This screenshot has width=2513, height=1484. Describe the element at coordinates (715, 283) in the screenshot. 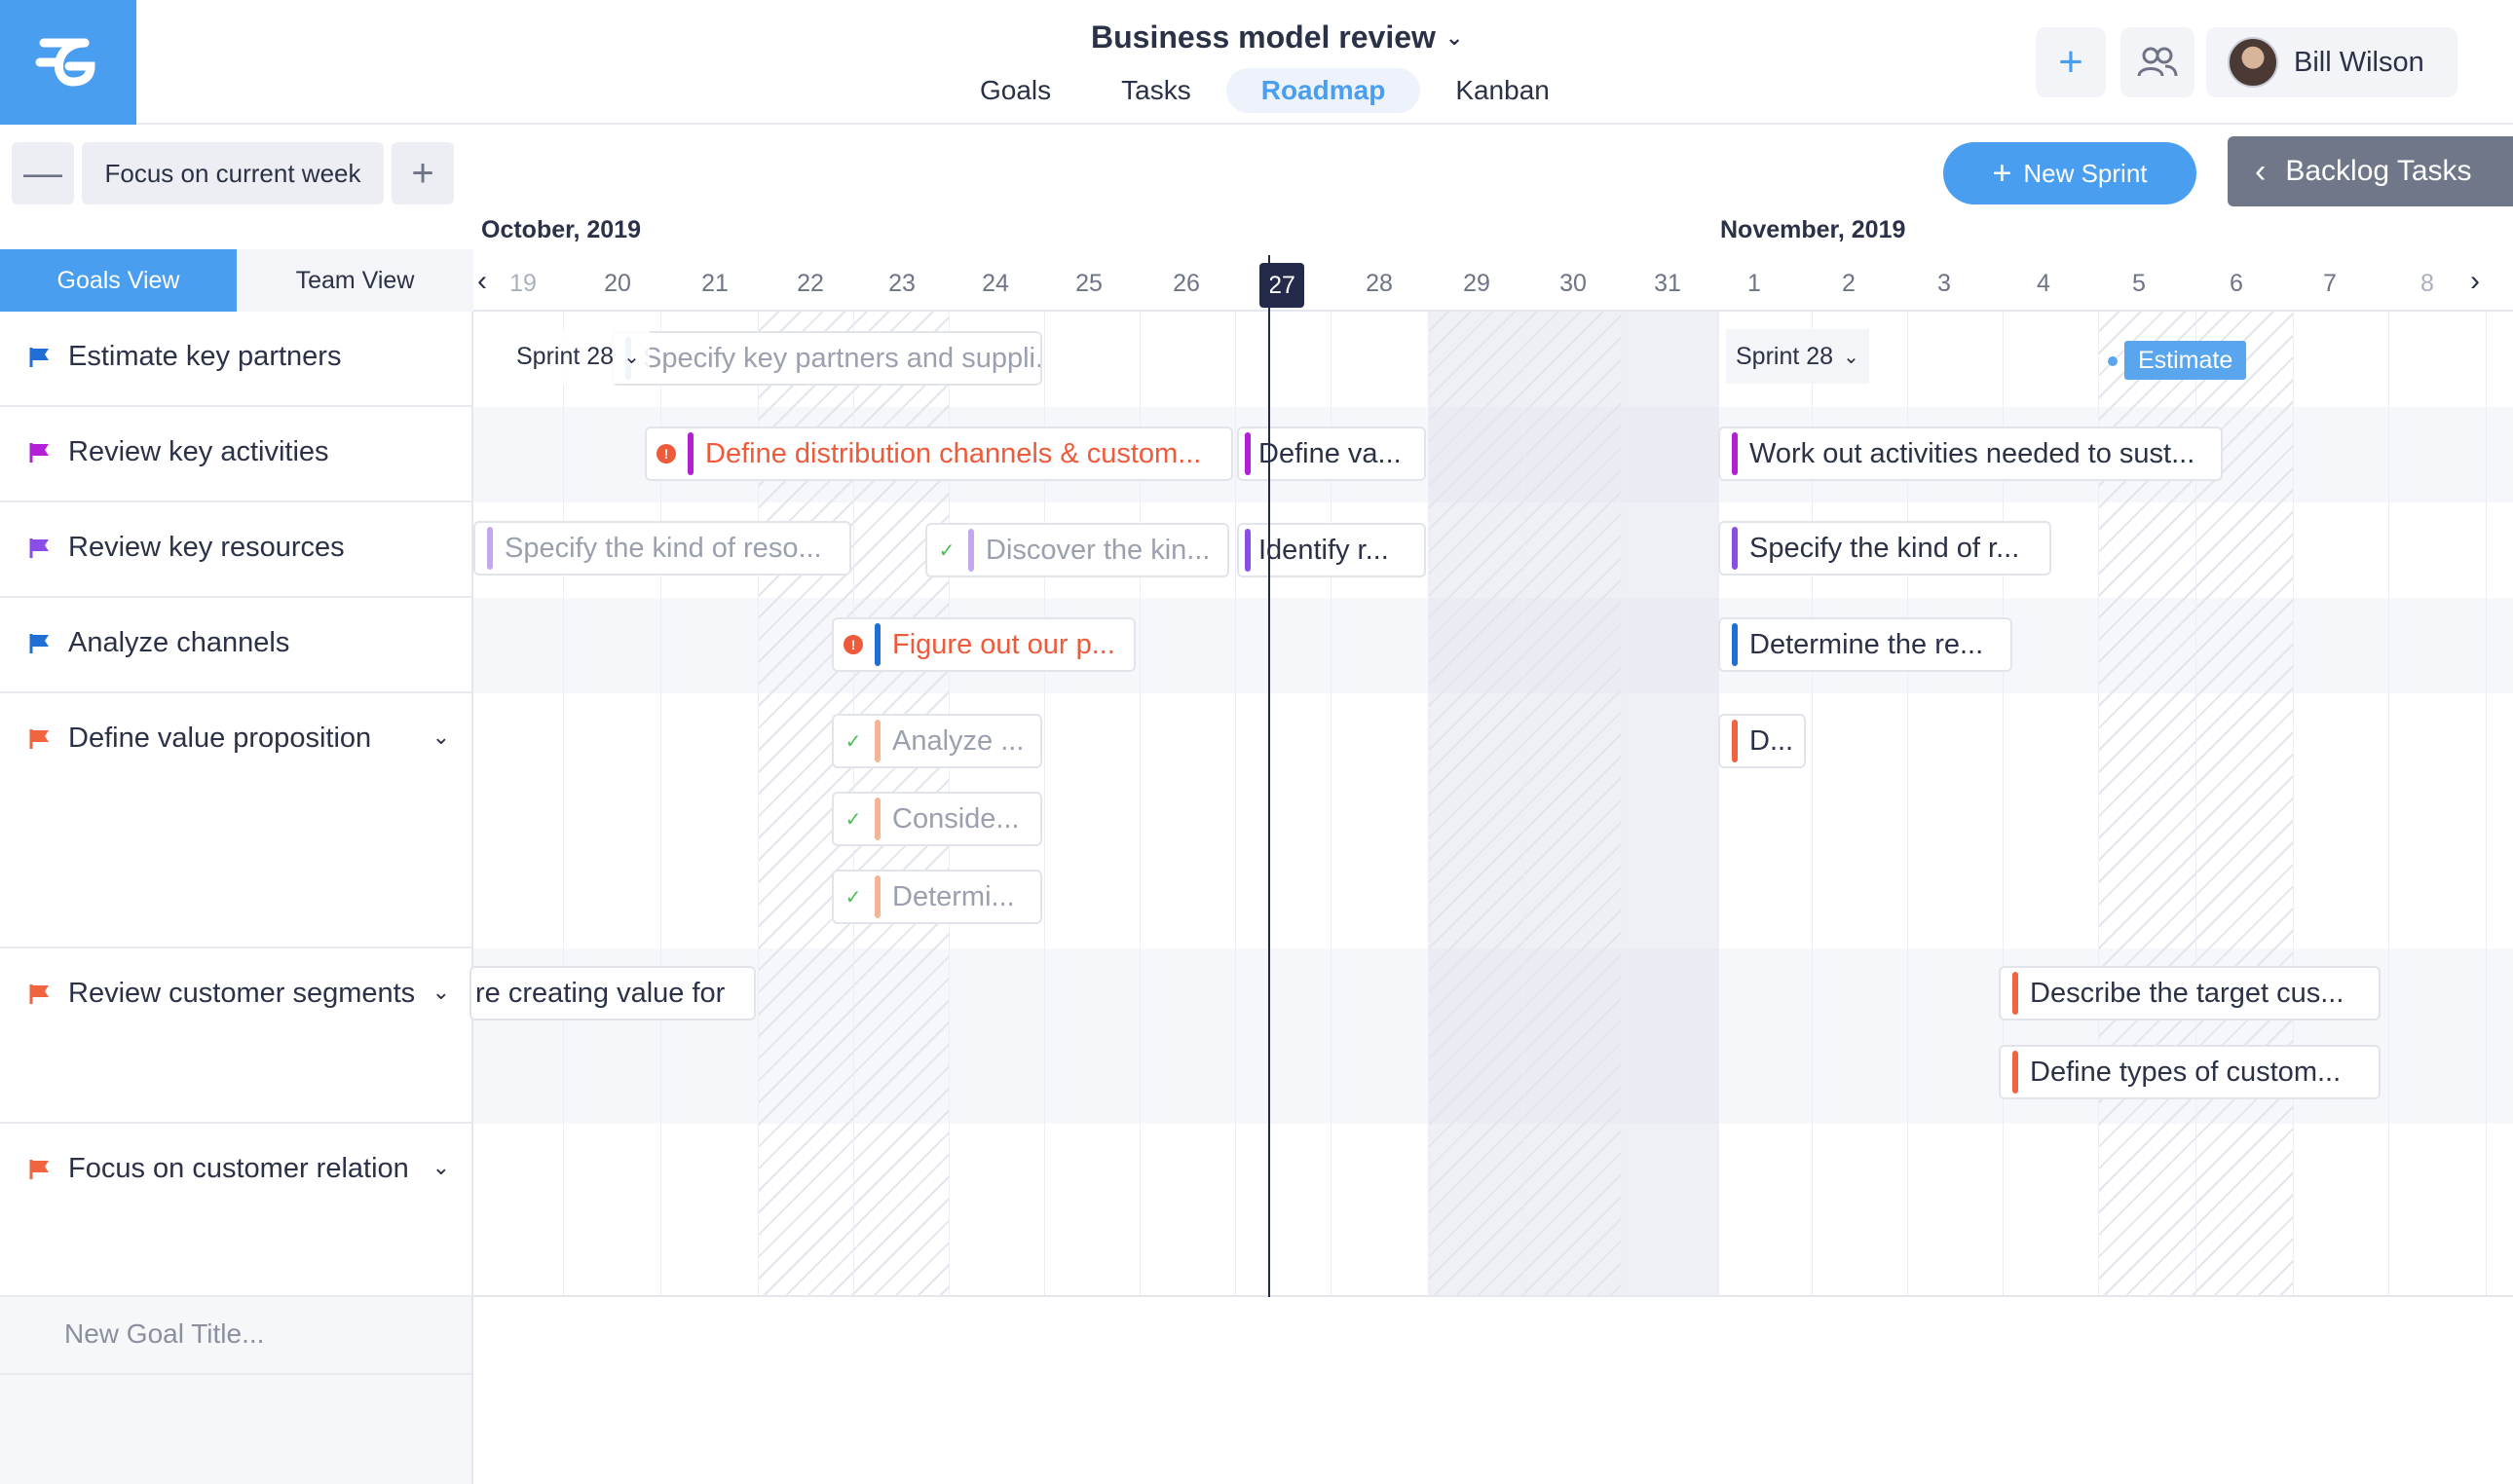

I see `date-cell: 21` at that location.